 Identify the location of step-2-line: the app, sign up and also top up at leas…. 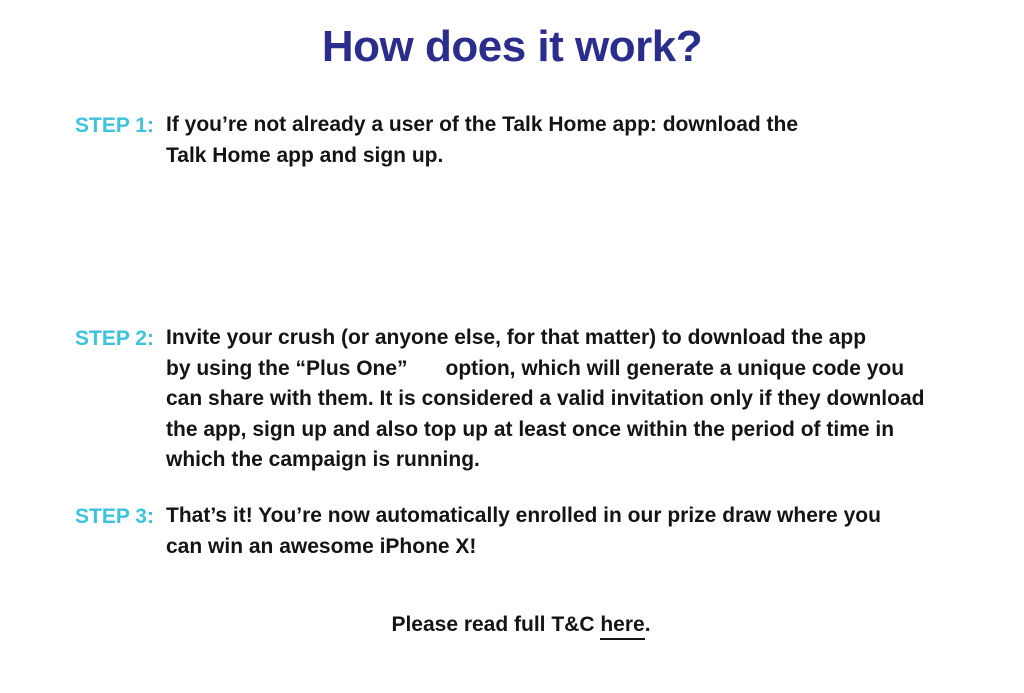
(530, 429).